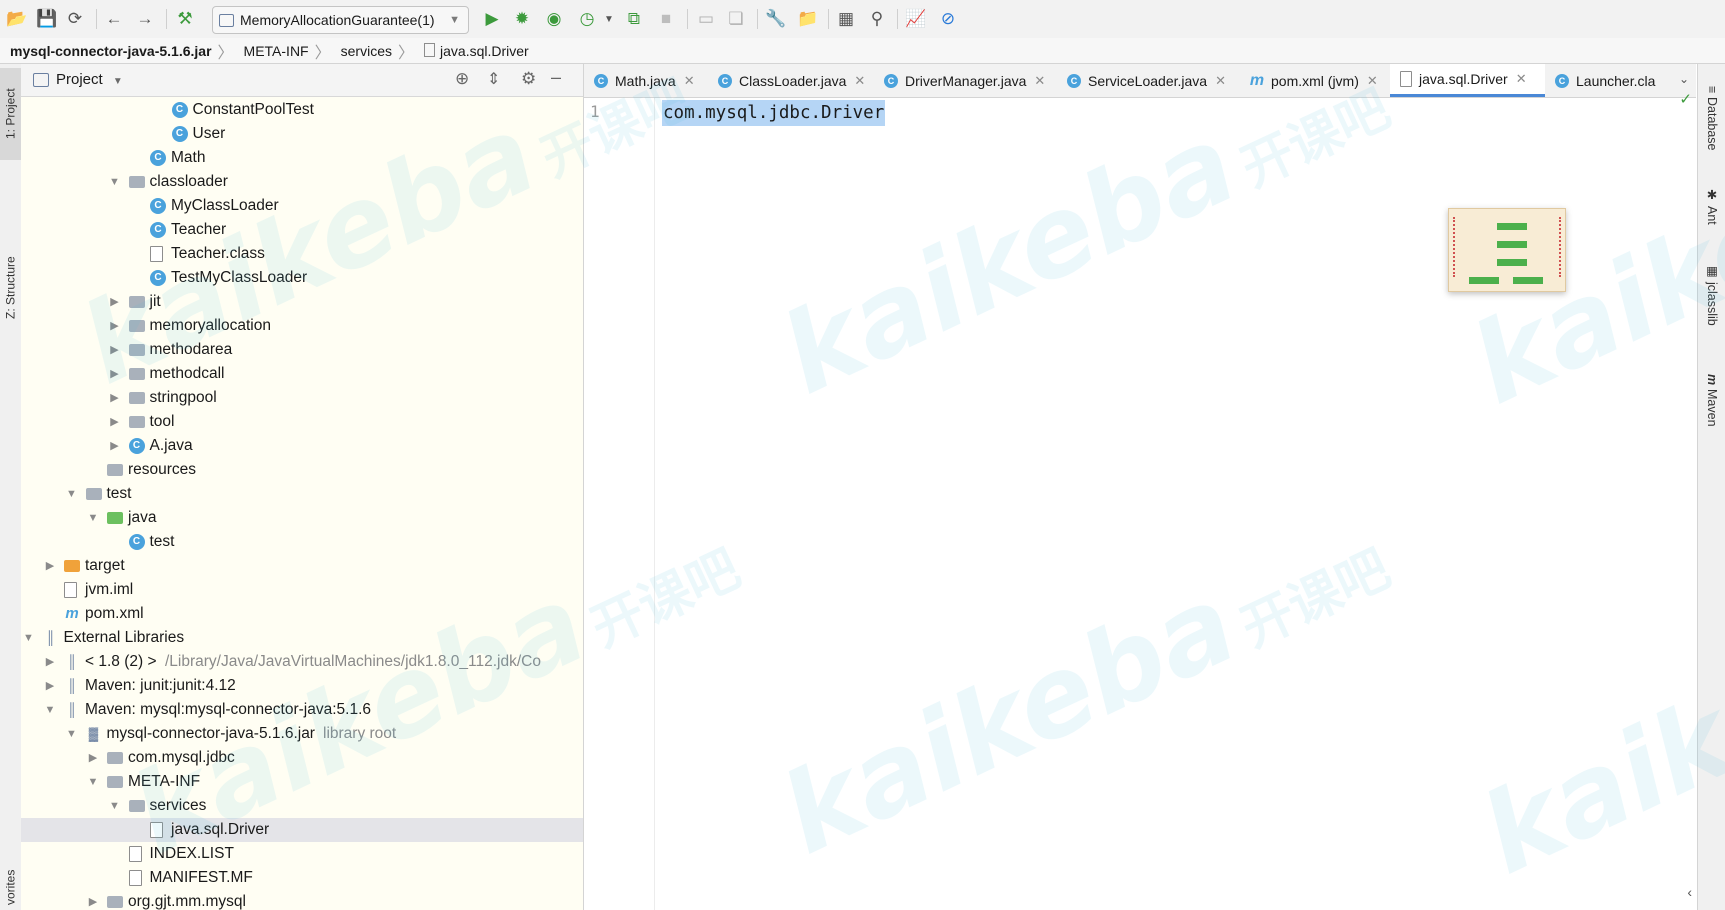 Image resolution: width=1725 pixels, height=910 pixels. What do you see at coordinates (877, 19) in the screenshot?
I see `search-icon: ⚲` at bounding box center [877, 19].